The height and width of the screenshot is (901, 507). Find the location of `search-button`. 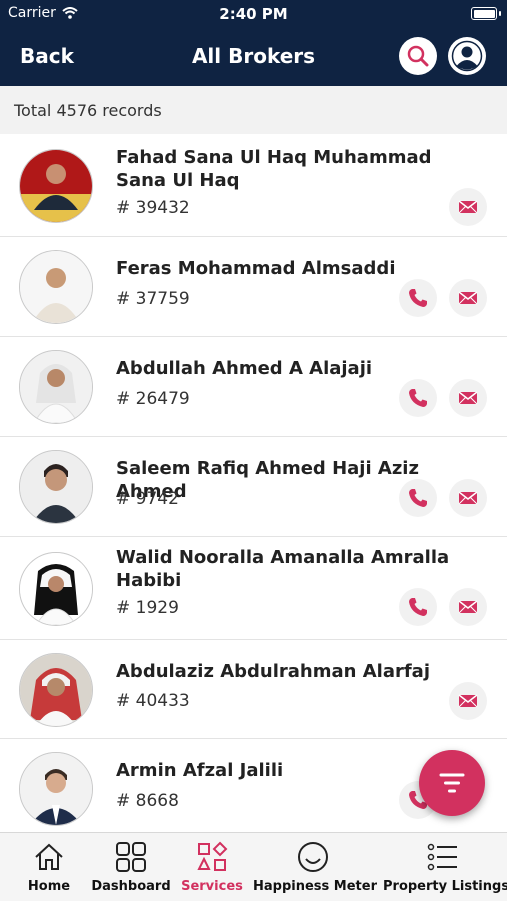

search-button is located at coordinates (418, 56).